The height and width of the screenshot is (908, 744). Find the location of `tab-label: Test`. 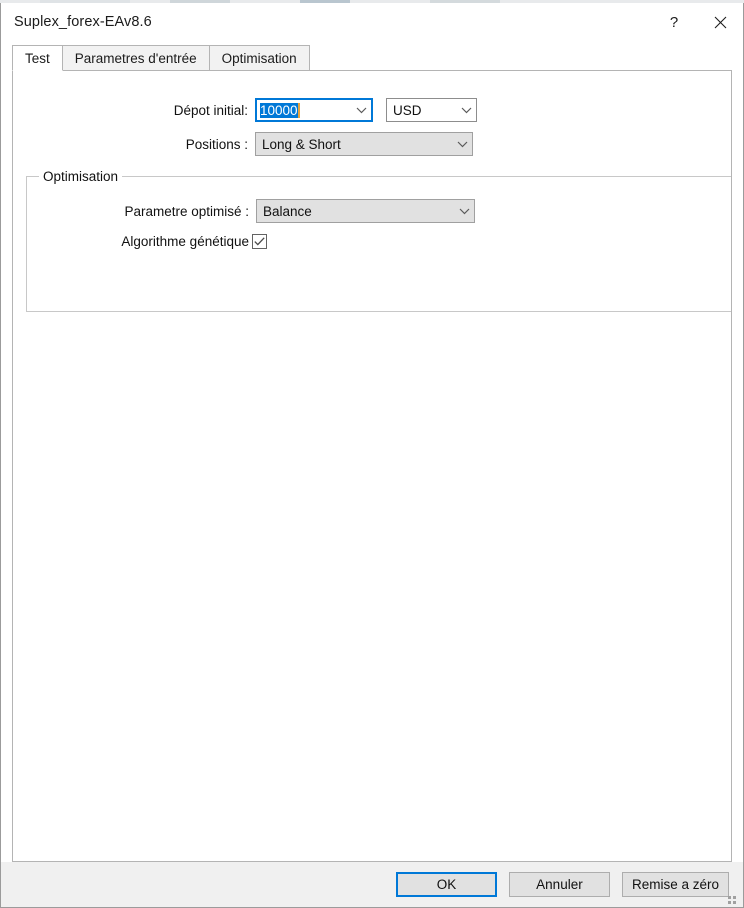

tab-label: Test is located at coordinates (37, 58).